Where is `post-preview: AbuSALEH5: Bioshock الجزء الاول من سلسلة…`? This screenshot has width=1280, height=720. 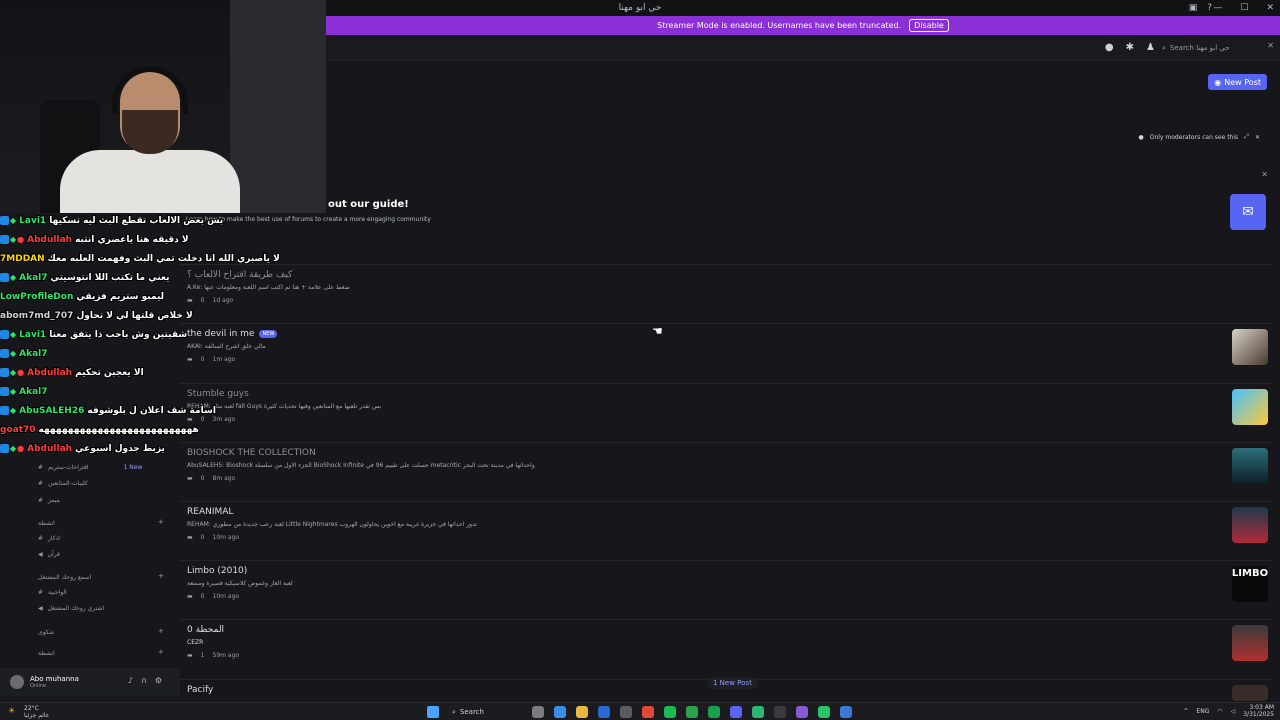 post-preview: AbuSALEH5: Bioshock الجزء الاول من سلسلة… is located at coordinates (361, 465).